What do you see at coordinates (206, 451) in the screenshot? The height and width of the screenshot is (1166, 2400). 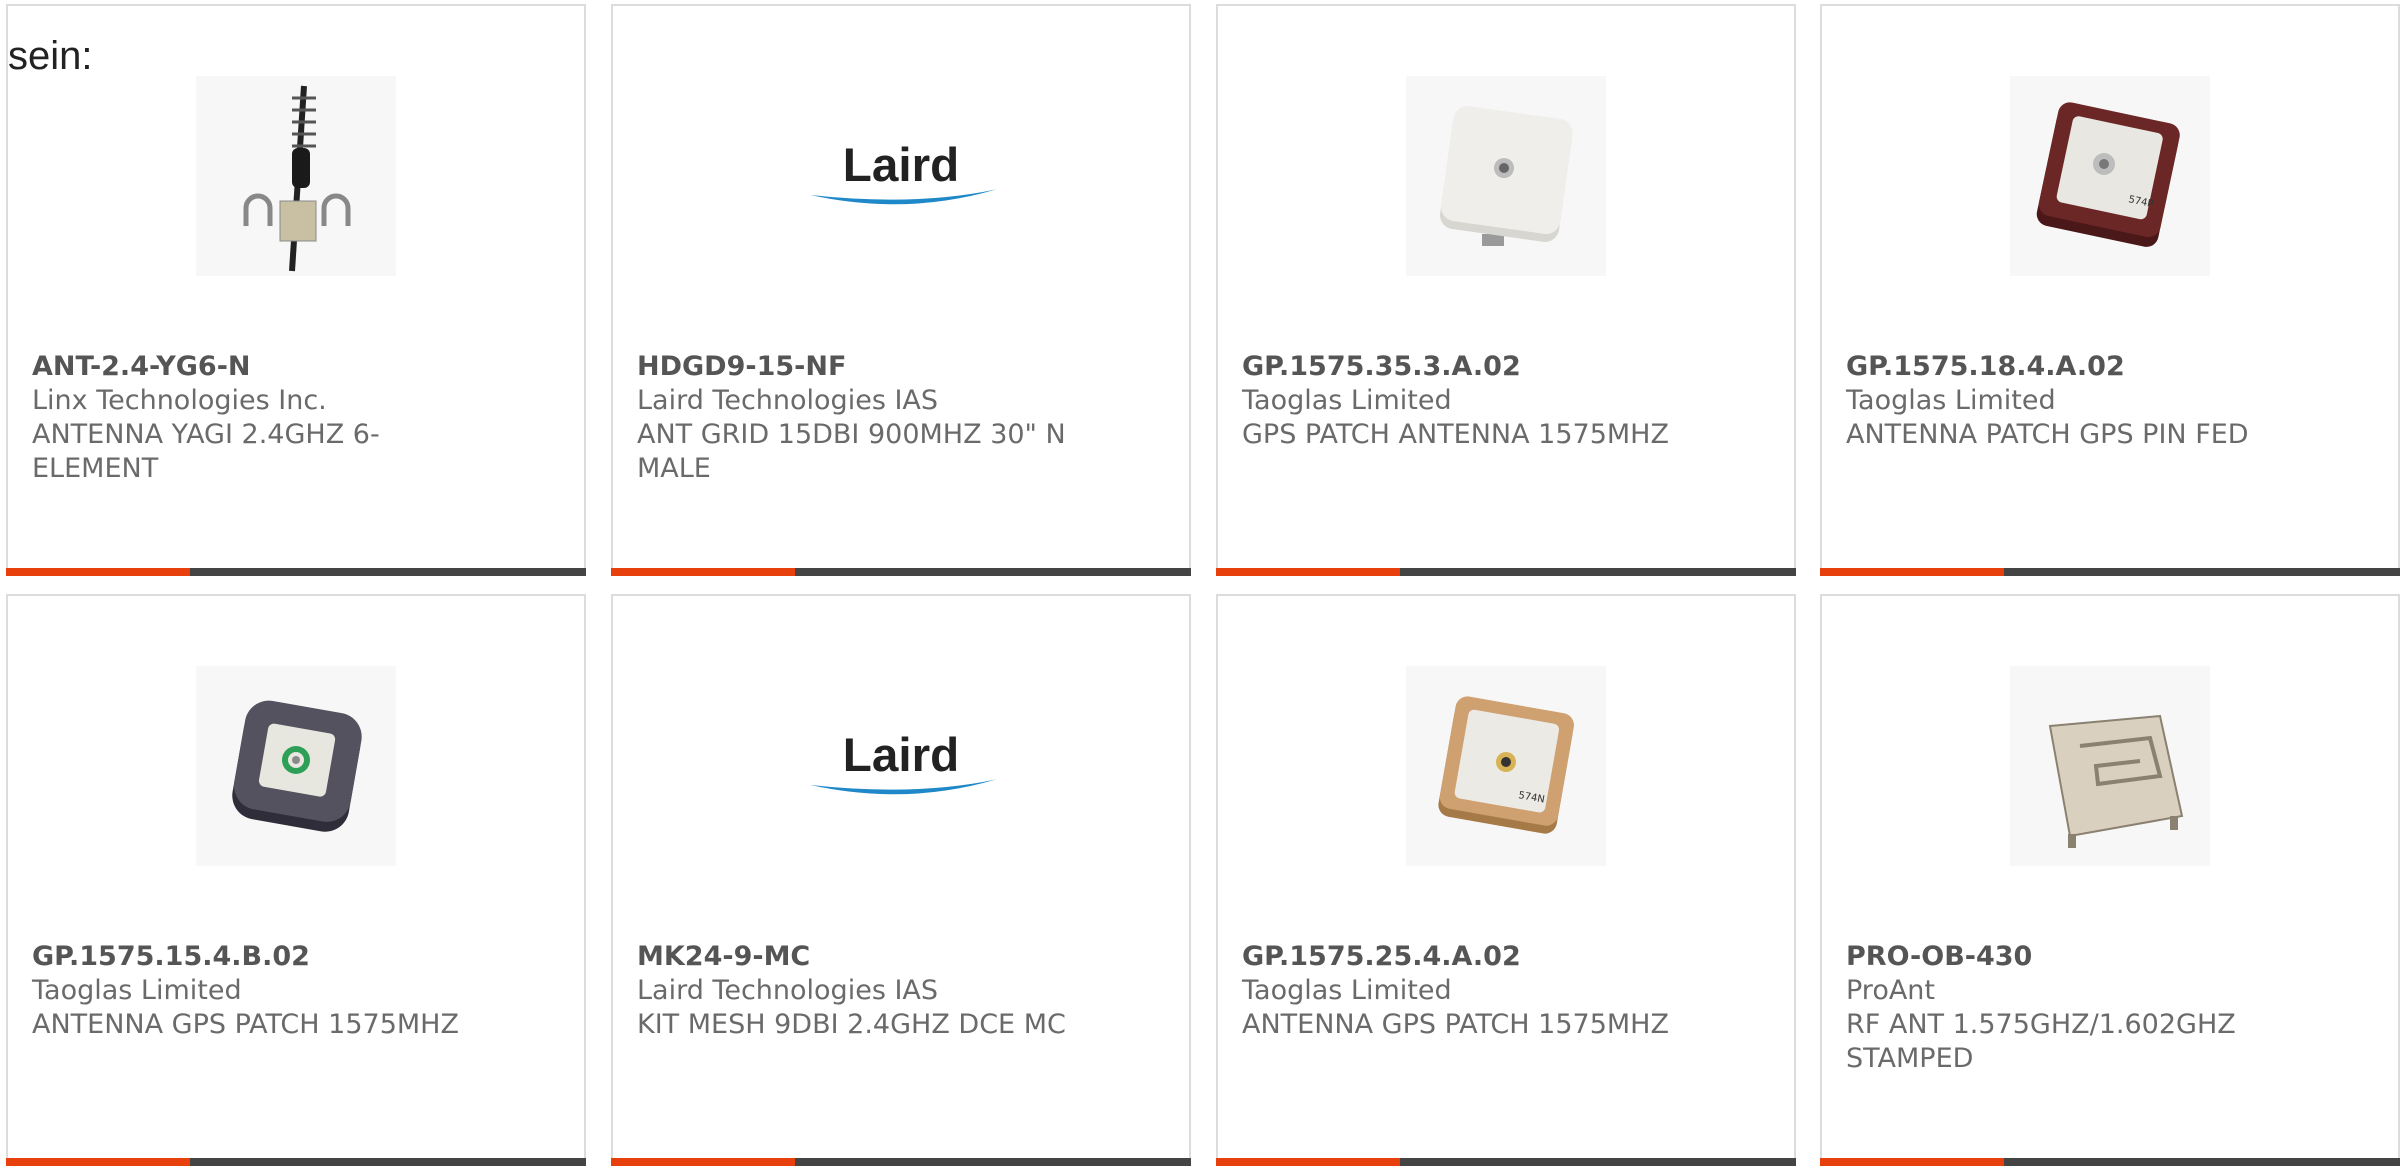 I see `product-description: ANTENNA YAGI 2.4GHZ 6-ELEMENT` at bounding box center [206, 451].